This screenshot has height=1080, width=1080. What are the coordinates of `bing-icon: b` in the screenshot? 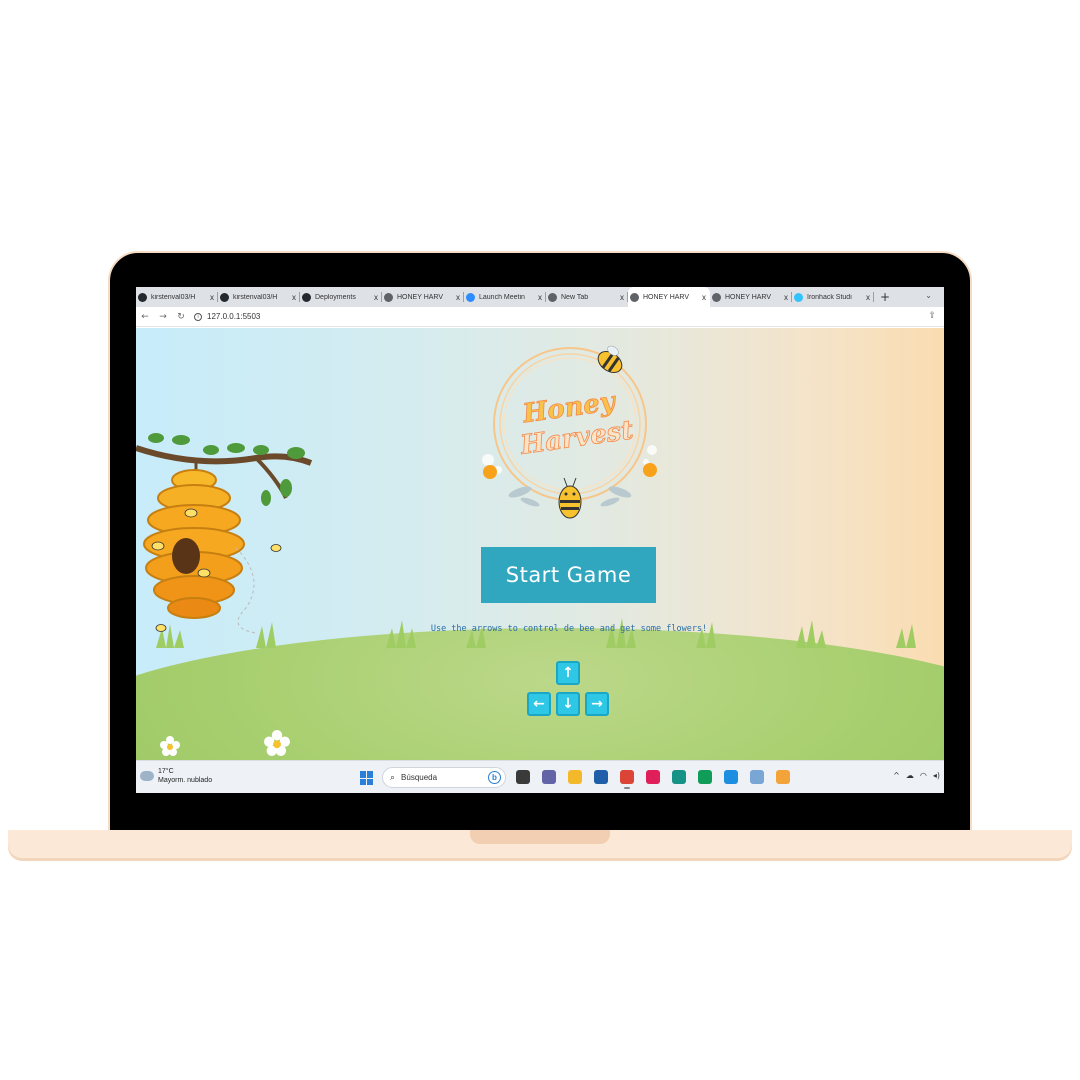 It's located at (494, 777).